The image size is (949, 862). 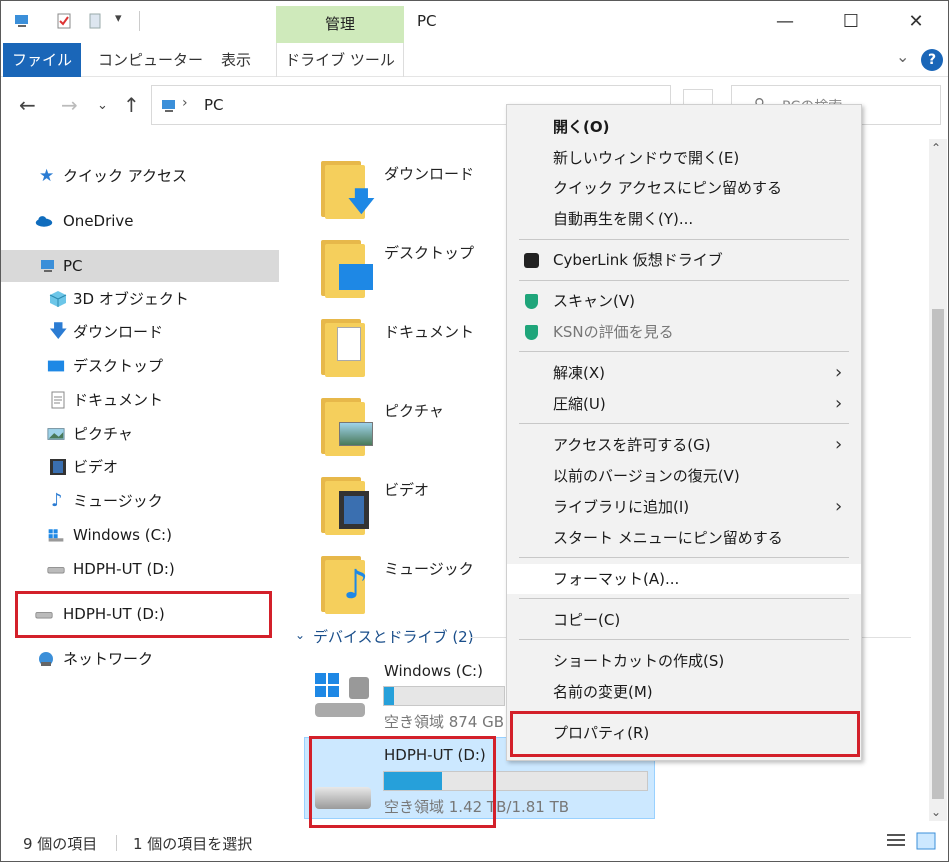 What do you see at coordinates (926, 841) in the screenshot?
I see `large-icons-view-icon` at bounding box center [926, 841].